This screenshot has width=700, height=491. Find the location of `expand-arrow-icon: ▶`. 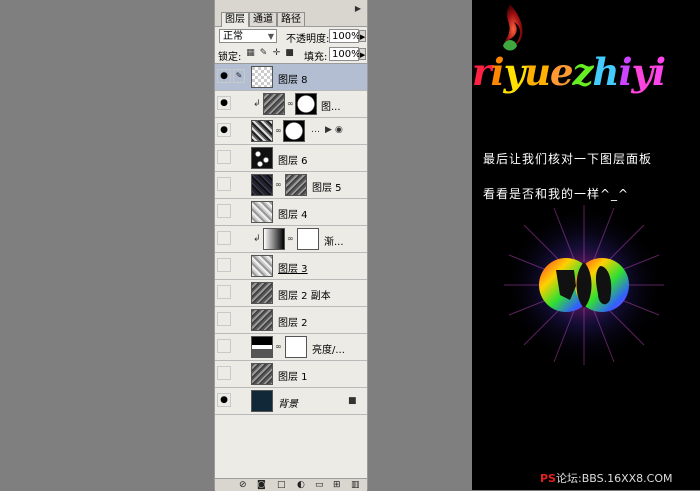

expand-arrow-icon: ▶ is located at coordinates (328, 130).